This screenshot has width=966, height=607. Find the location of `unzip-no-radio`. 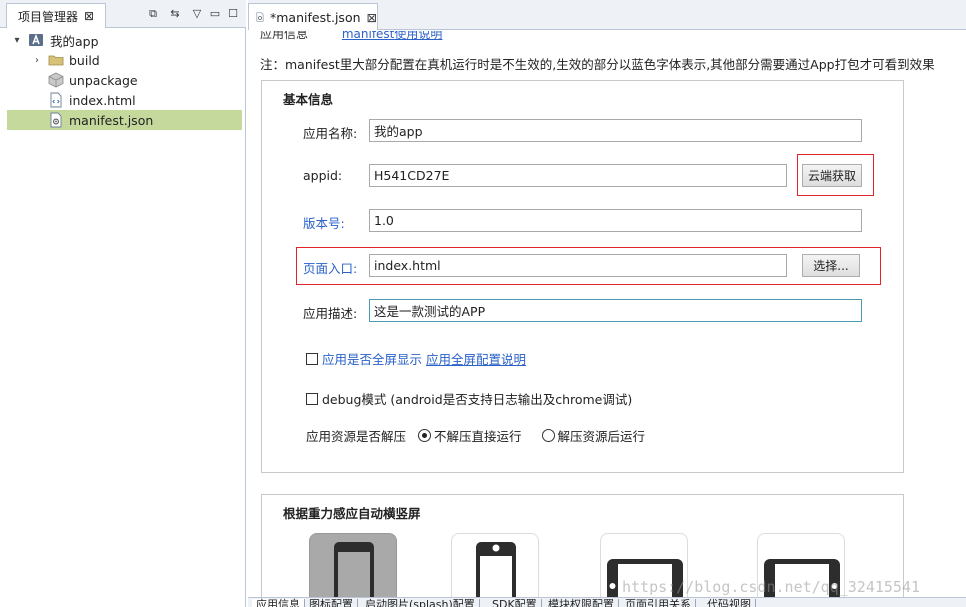

unzip-no-radio is located at coordinates (425, 435).